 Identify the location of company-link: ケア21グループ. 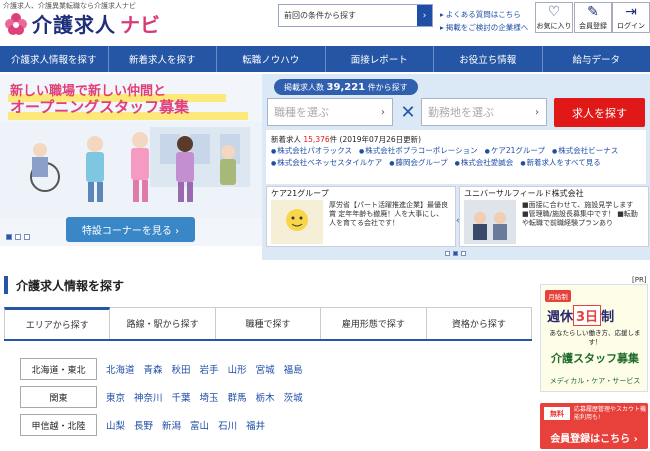
(515, 151).